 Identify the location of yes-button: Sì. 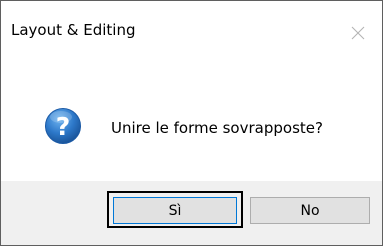
(175, 210).